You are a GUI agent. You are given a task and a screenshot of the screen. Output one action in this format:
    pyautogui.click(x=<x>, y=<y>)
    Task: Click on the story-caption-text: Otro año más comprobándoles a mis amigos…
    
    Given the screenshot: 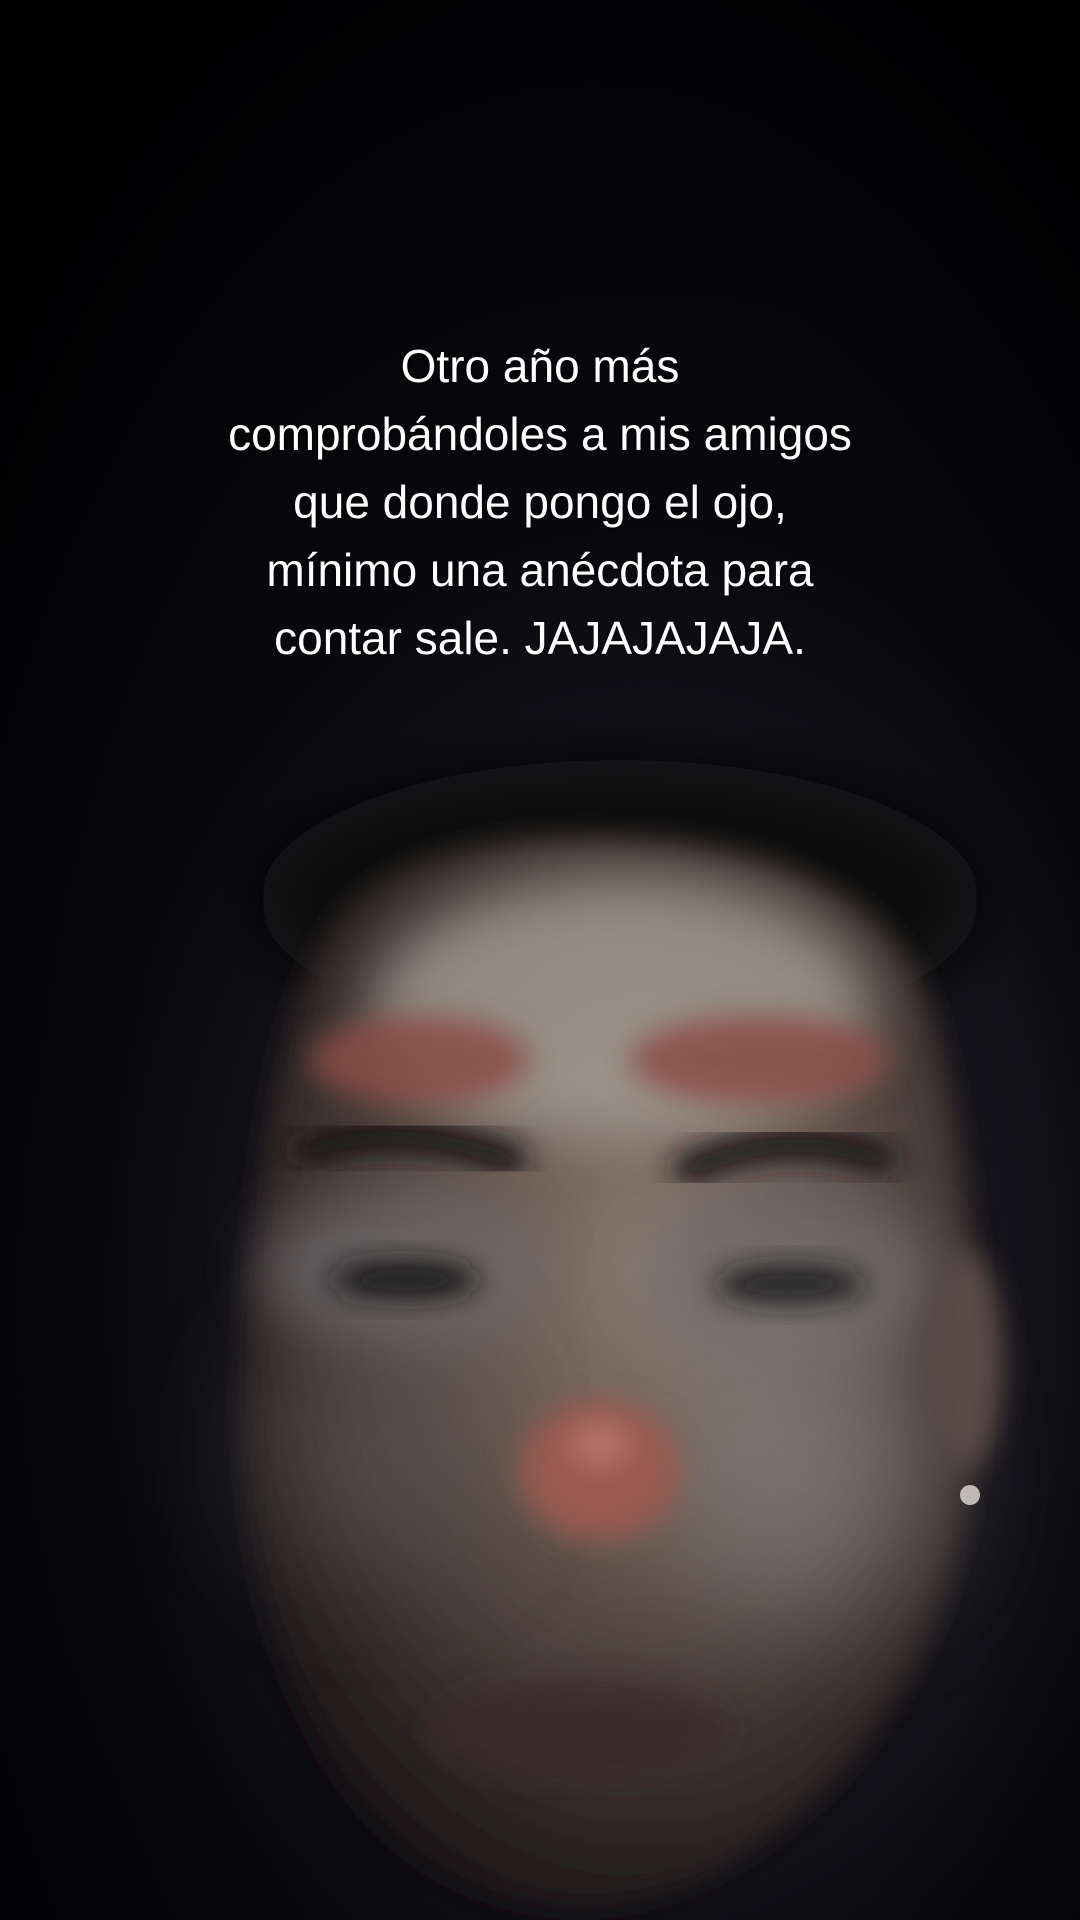 What is the action you would take?
    pyautogui.click(x=540, y=502)
    